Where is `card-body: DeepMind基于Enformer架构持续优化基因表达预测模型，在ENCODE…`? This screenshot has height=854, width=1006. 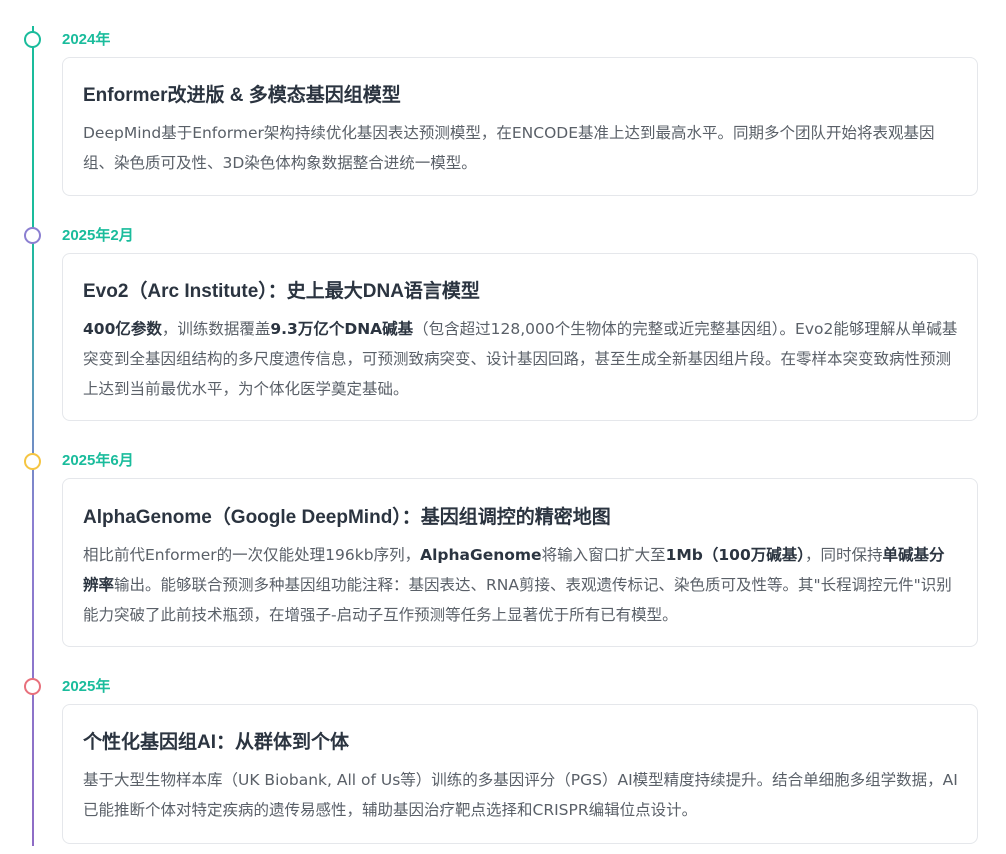
card-body: DeepMind基于Enformer架构持续优化基因表达预测模型，在ENCODE… is located at coordinates (521, 148).